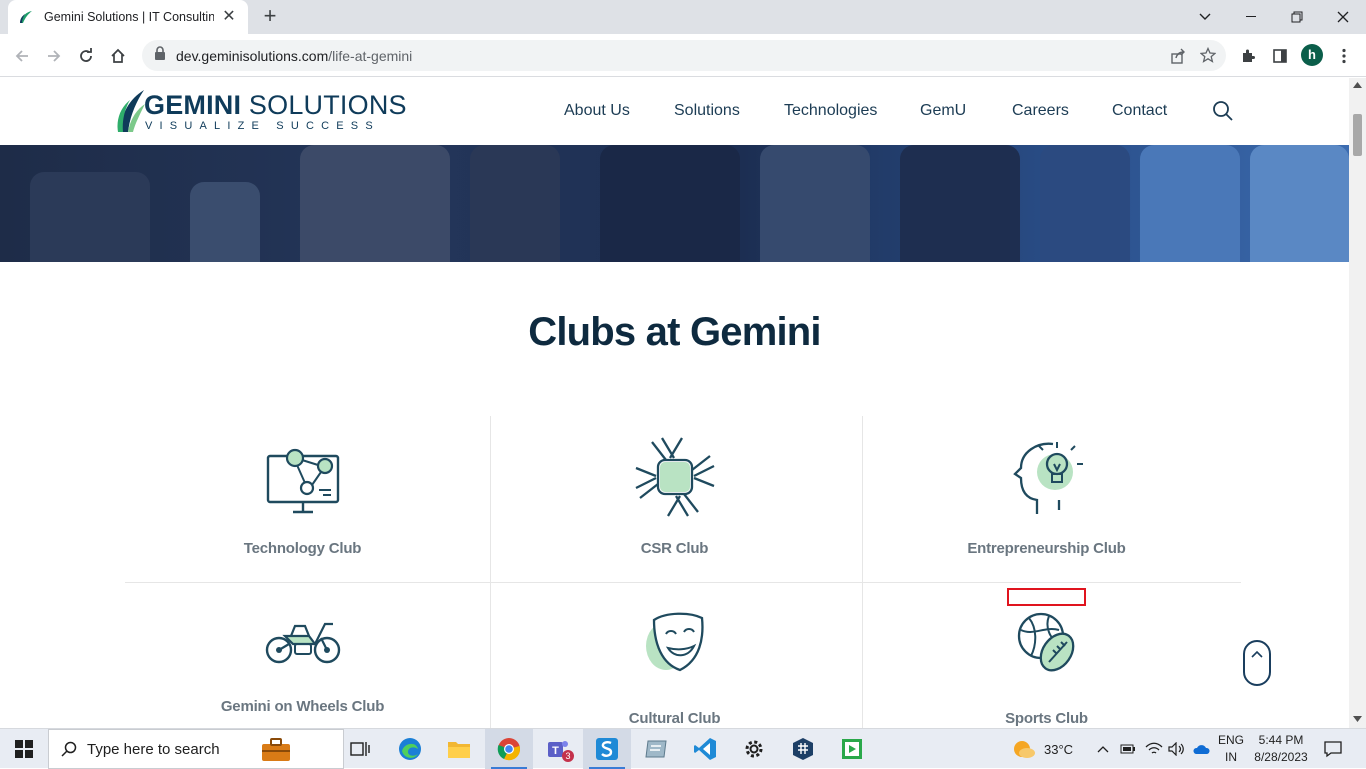  Describe the element at coordinates (1223, 113) in the screenshot. I see `site-search-icon` at that location.